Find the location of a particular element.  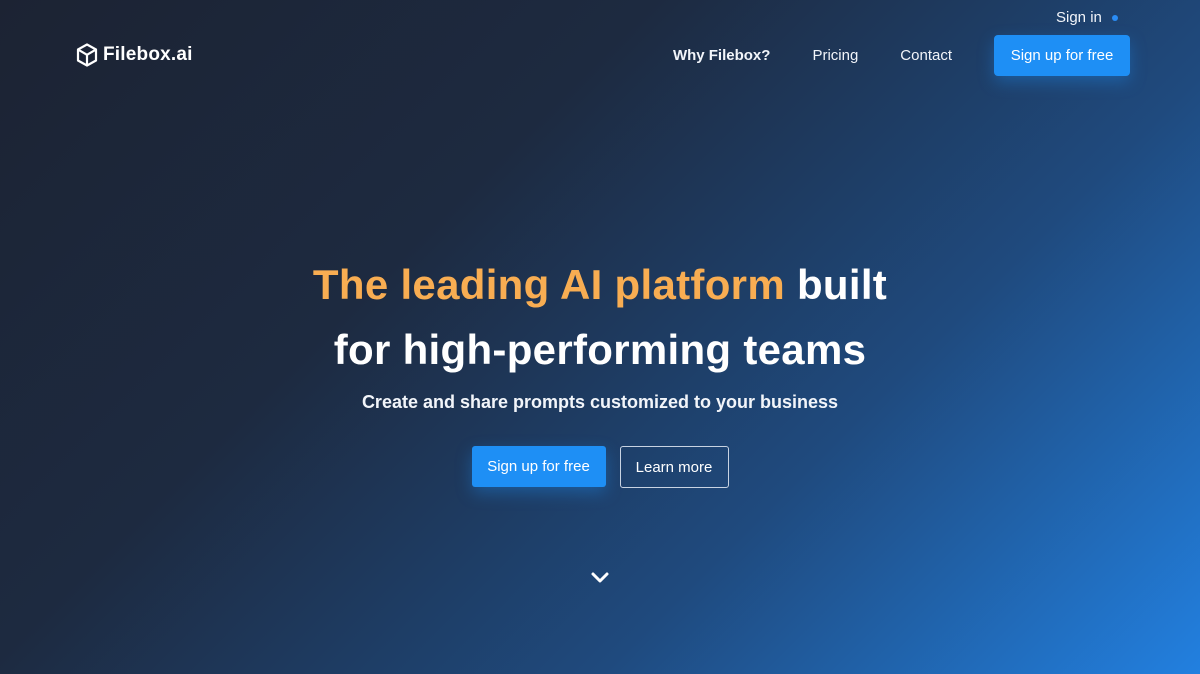

learn-more-button: Learn more is located at coordinates (674, 467).